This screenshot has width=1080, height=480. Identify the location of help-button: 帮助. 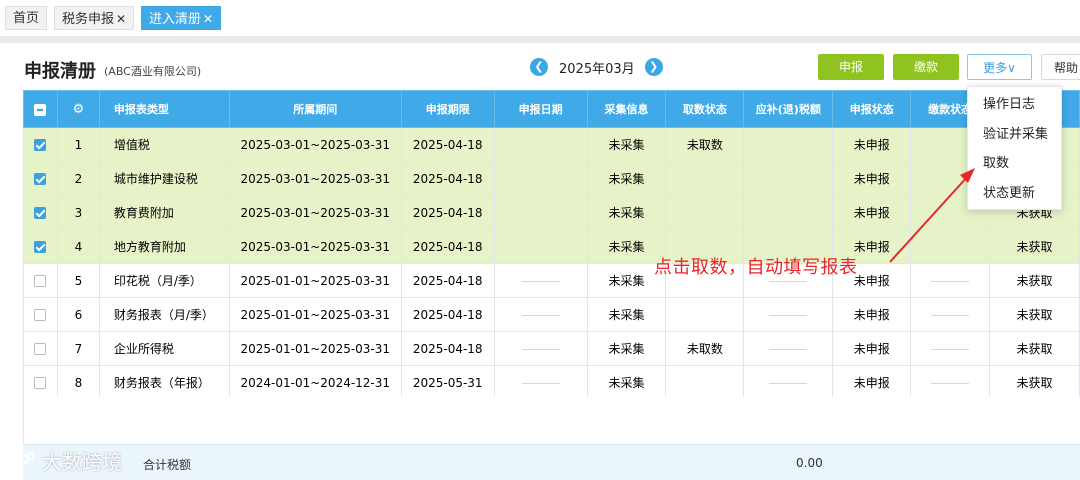
(1060, 67).